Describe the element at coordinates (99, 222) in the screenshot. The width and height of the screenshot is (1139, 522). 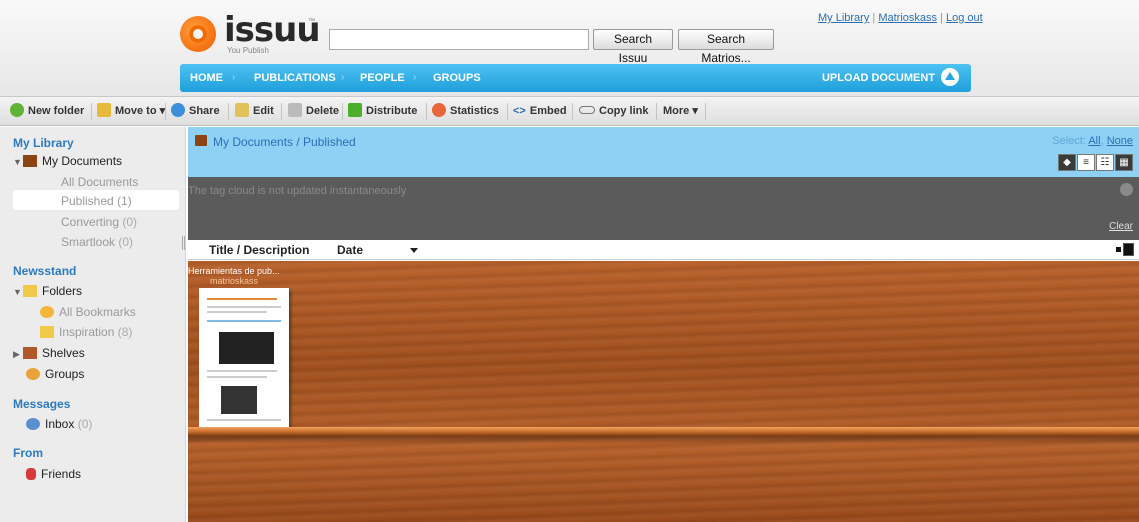
I see `converting-item: Converting (0)` at that location.